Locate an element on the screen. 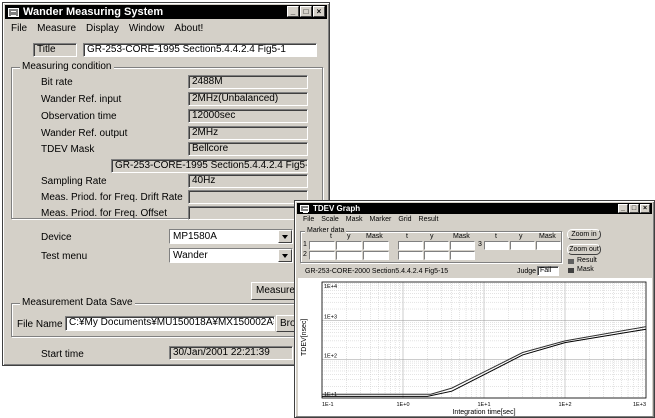 The width and height of the screenshot is (655, 418). judge-value: Fail is located at coordinates (548, 271).